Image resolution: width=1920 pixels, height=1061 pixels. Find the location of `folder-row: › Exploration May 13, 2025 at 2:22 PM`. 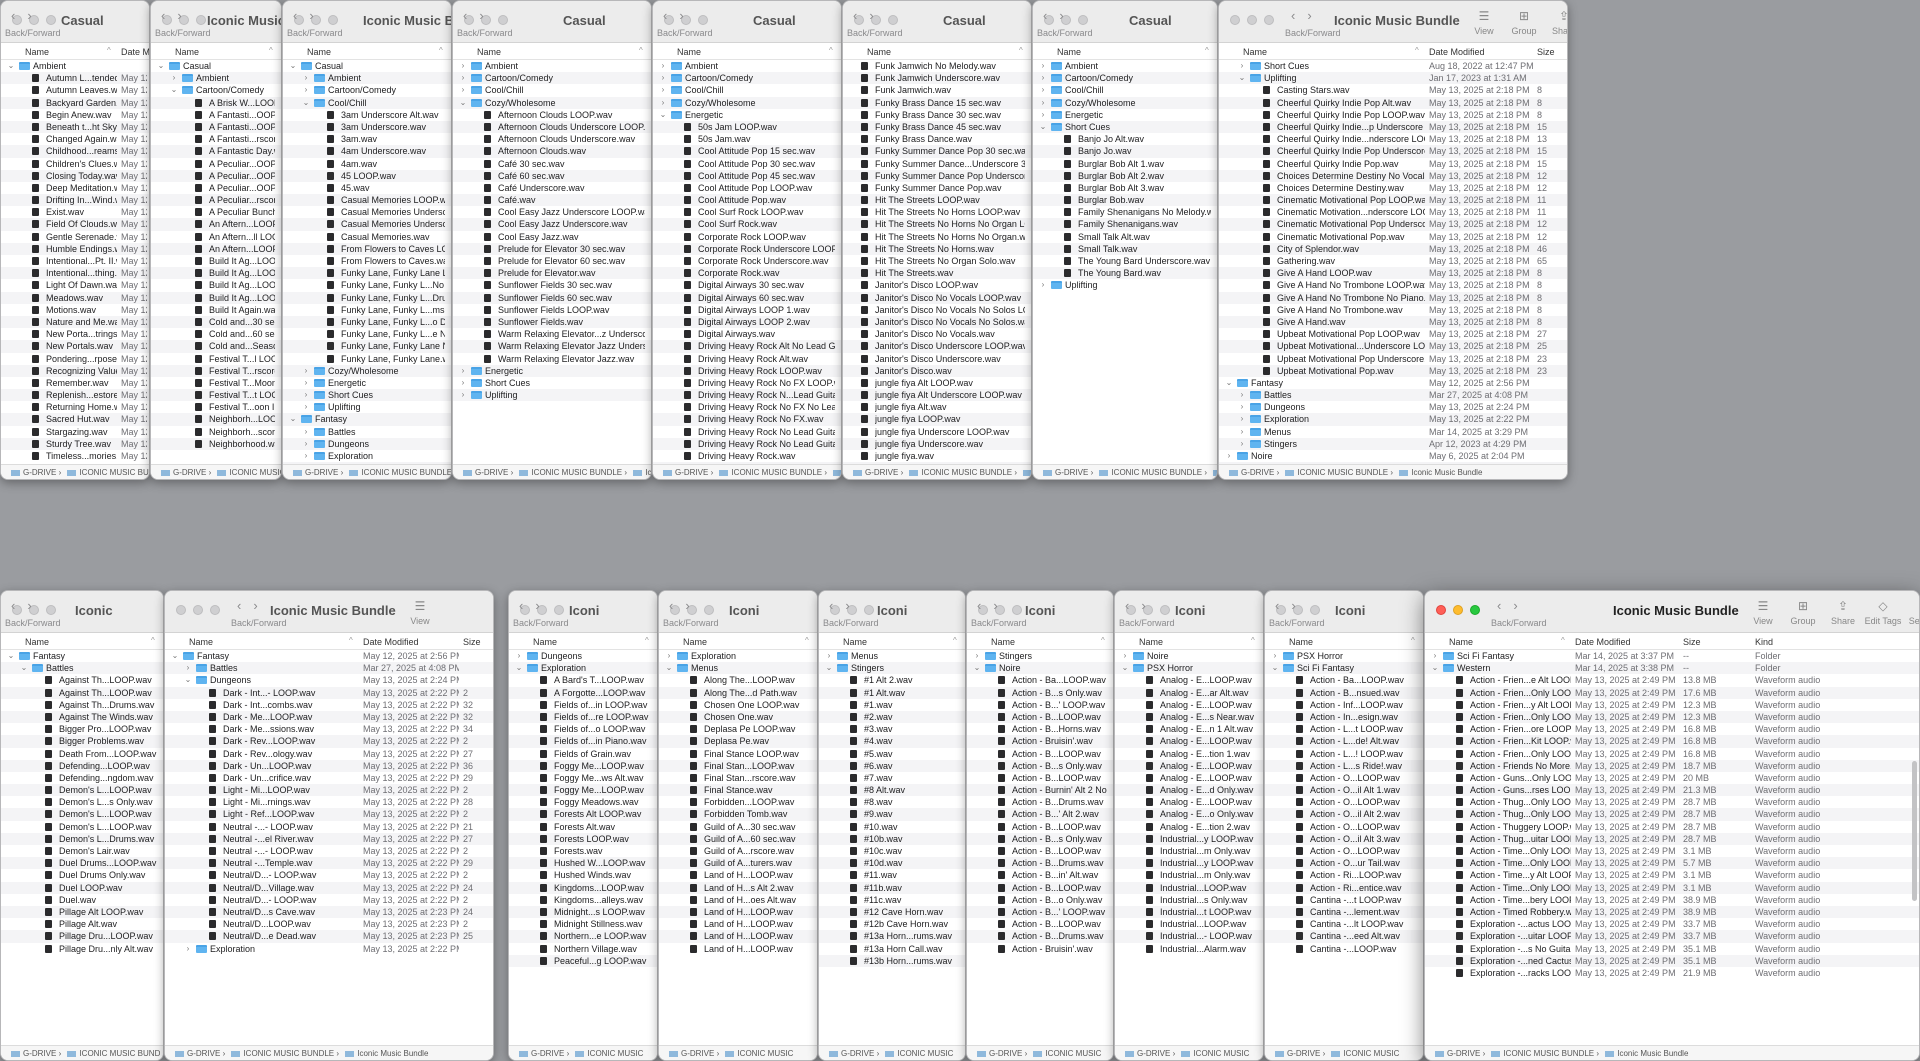

folder-row: › Exploration May 13, 2025 at 2:22 PM is located at coordinates (329, 949).